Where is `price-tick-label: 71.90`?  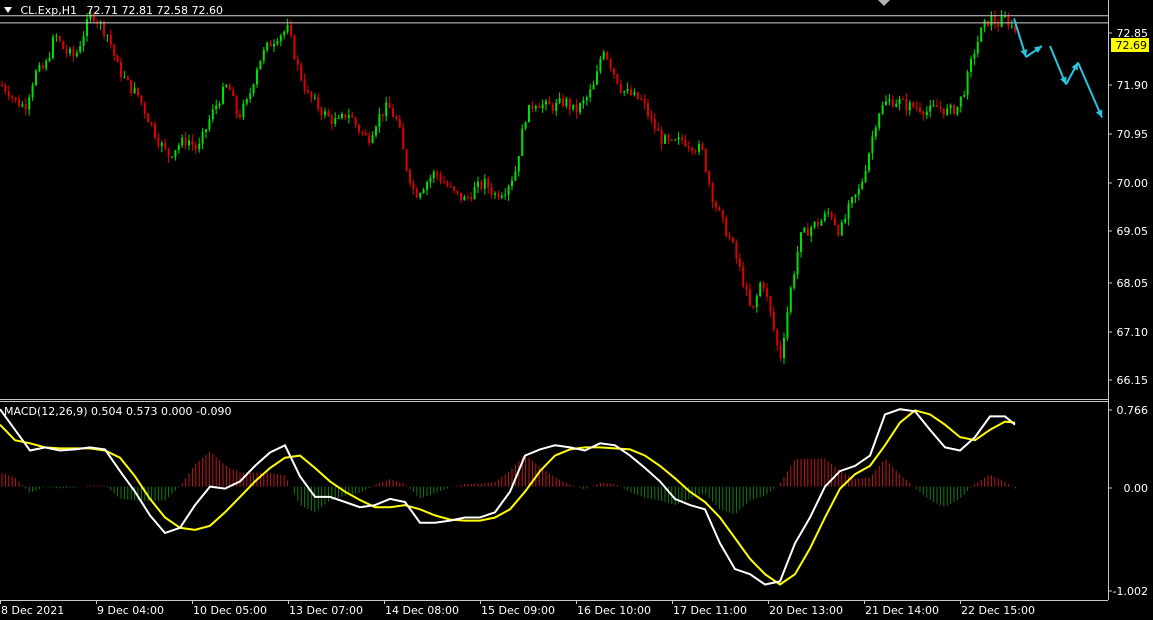 price-tick-label: 71.90 is located at coordinates (1133, 85).